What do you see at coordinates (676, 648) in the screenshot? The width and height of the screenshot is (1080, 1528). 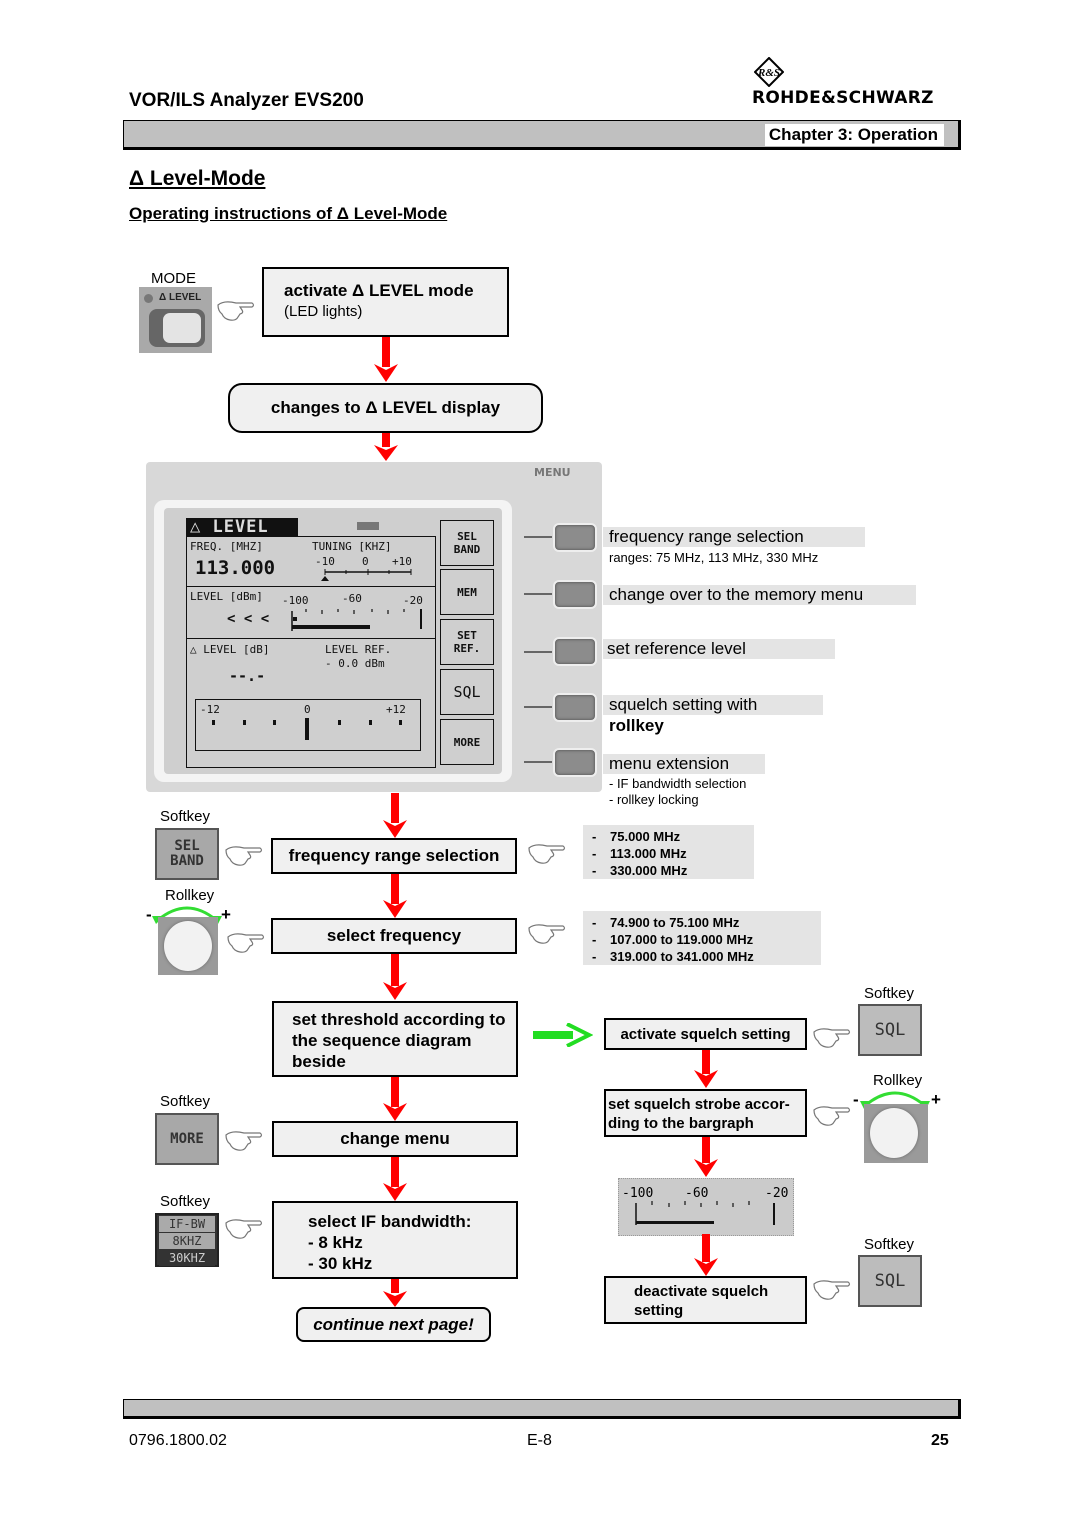 I see `annotation-reference-level: set reference level` at bounding box center [676, 648].